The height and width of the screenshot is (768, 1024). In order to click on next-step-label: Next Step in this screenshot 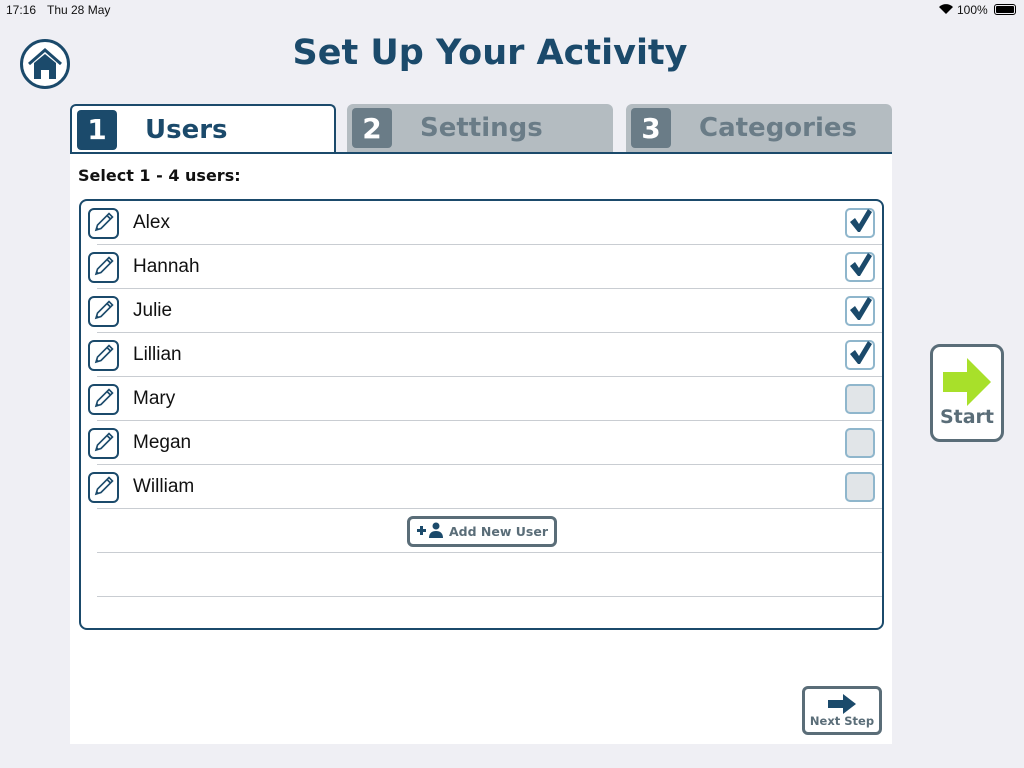, I will do `click(842, 720)`.